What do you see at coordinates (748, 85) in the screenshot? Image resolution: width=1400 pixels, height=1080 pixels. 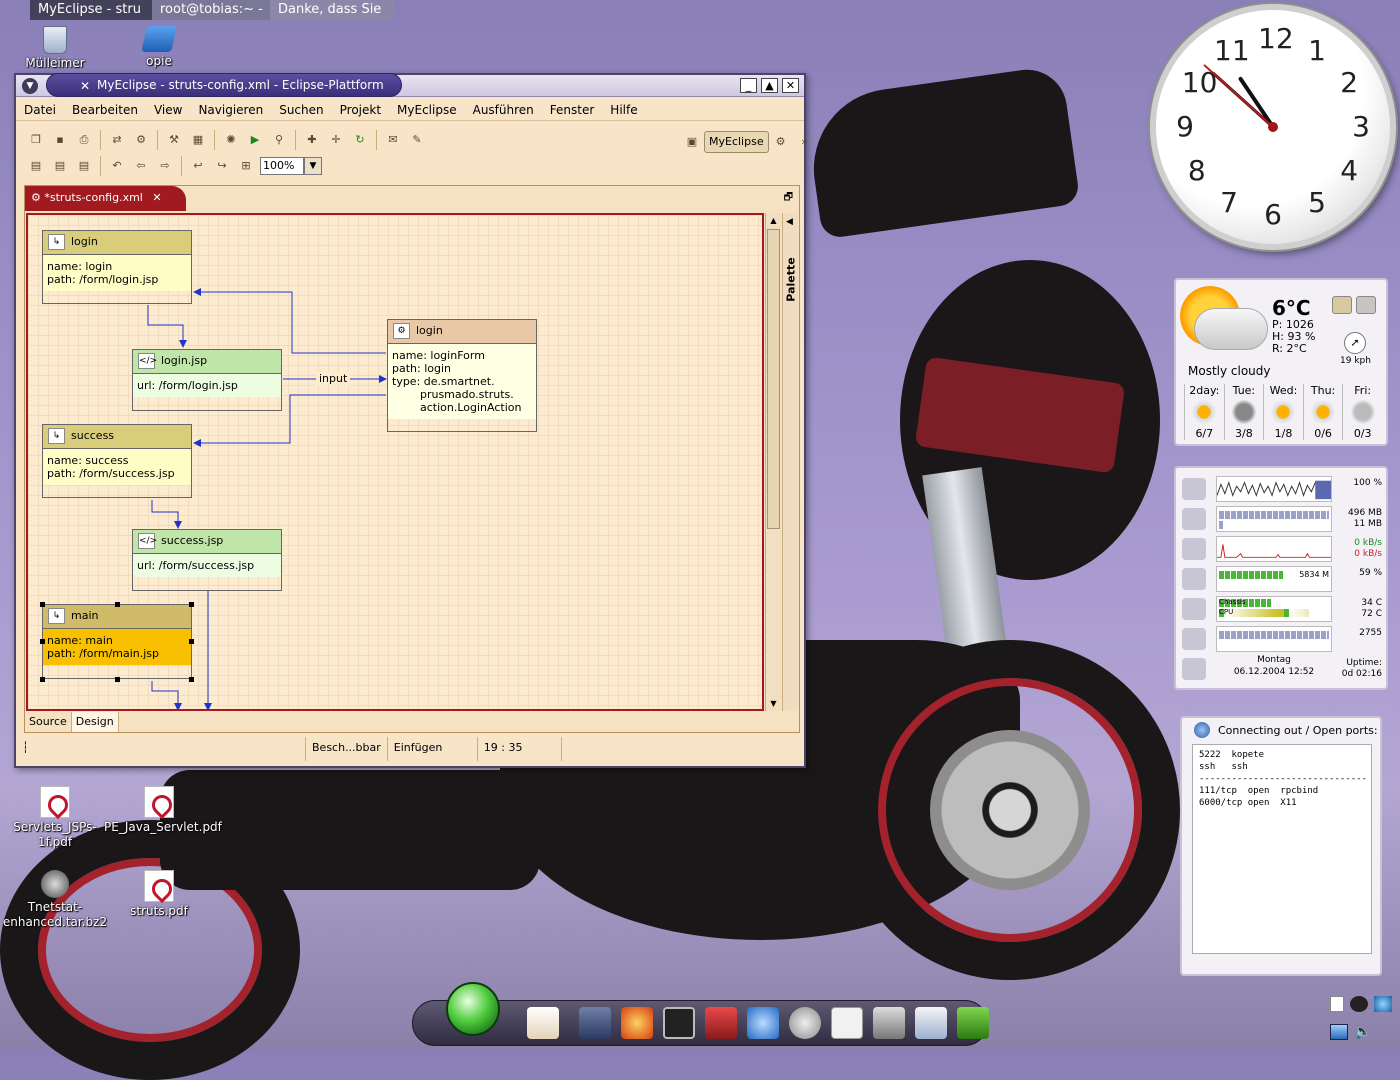 I see `minimize-button: _` at bounding box center [748, 85].